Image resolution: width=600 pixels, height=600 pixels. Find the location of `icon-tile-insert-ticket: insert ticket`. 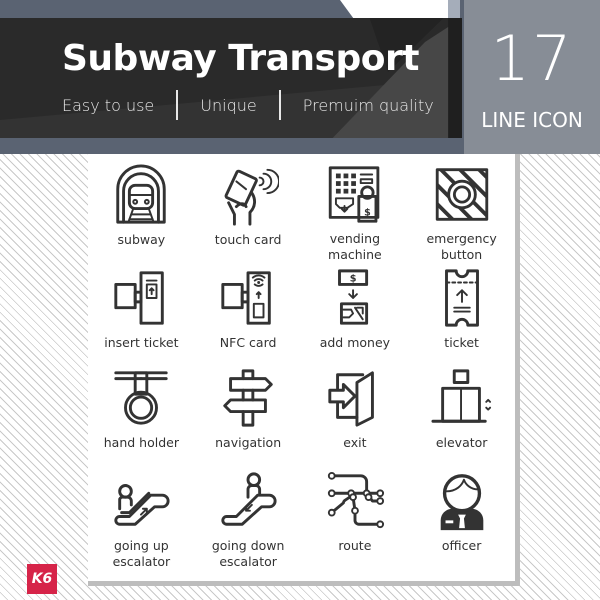

icon-tile-insert-ticket: insert ticket is located at coordinates (141, 313).